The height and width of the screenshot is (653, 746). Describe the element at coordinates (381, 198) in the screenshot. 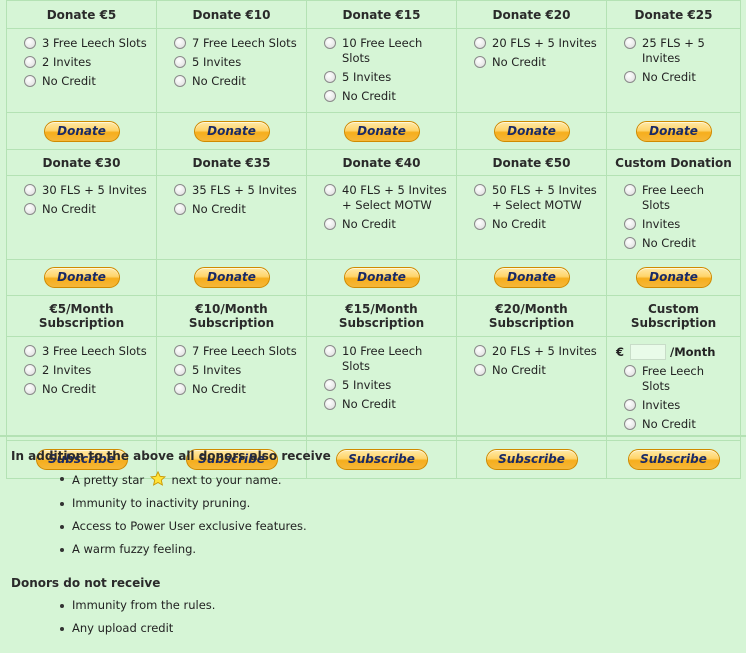

I see `option-row: 40 FLS + 5 Invites + Select MOTW` at that location.